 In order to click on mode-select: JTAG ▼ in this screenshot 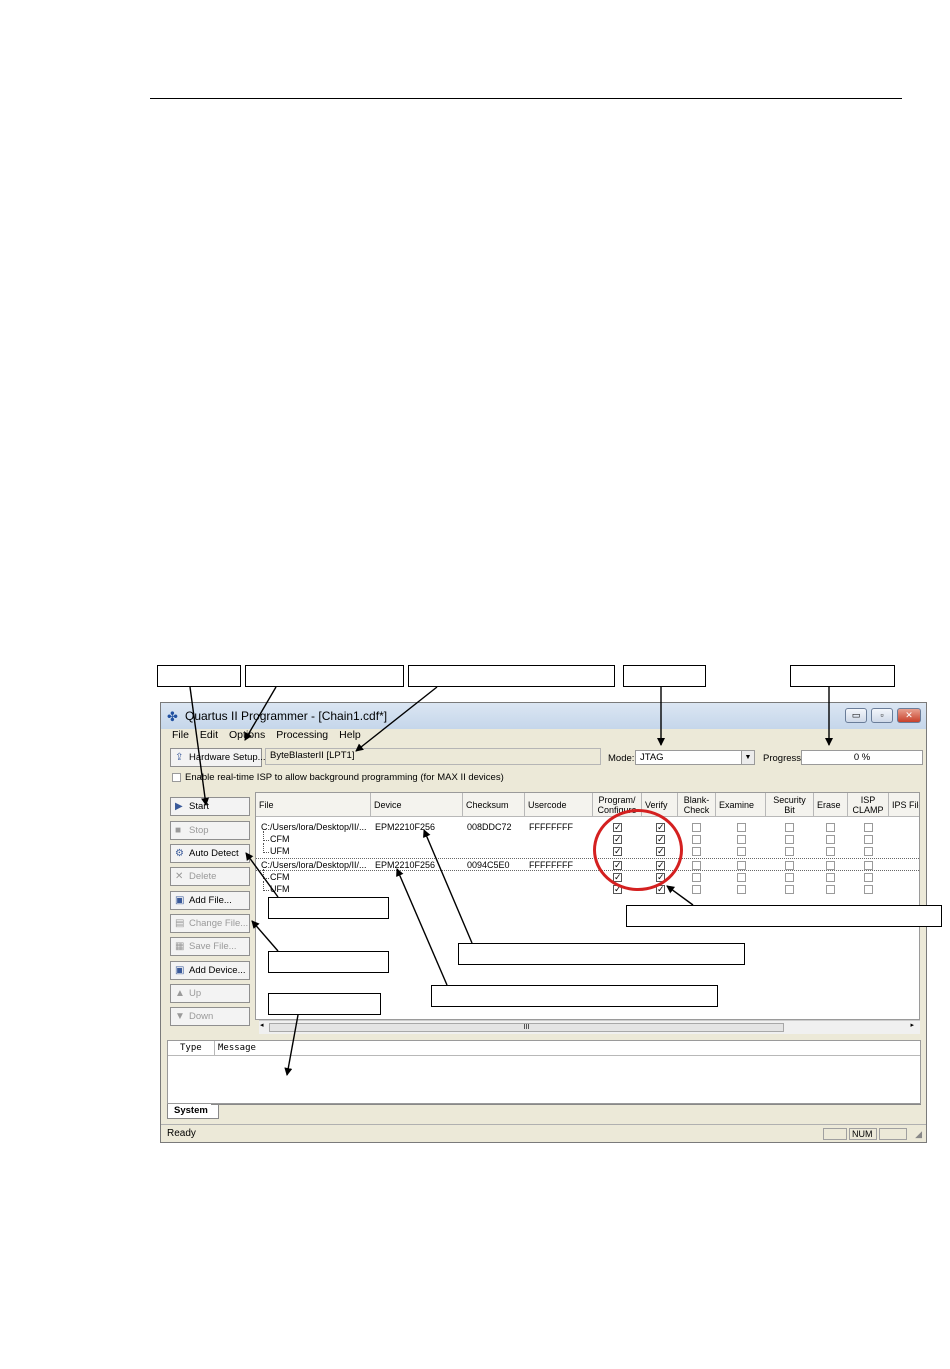, I will do `click(695, 757)`.